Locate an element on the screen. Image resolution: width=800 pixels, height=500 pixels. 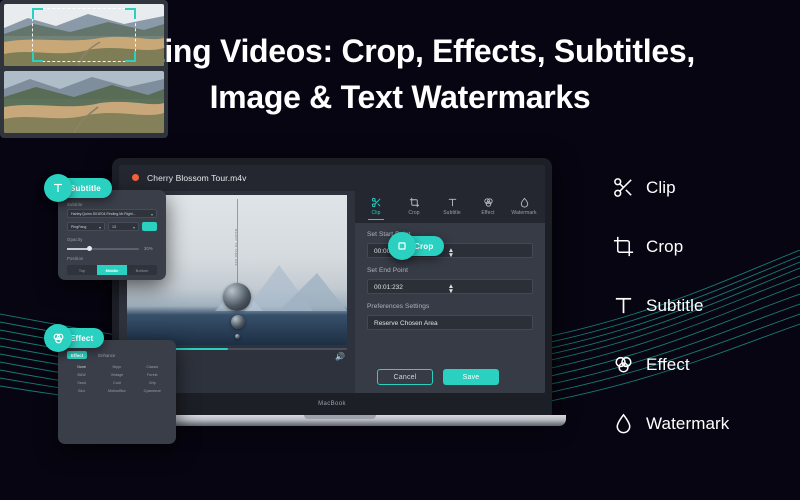
tab-effect: Effect is located at coordinates (488, 205).